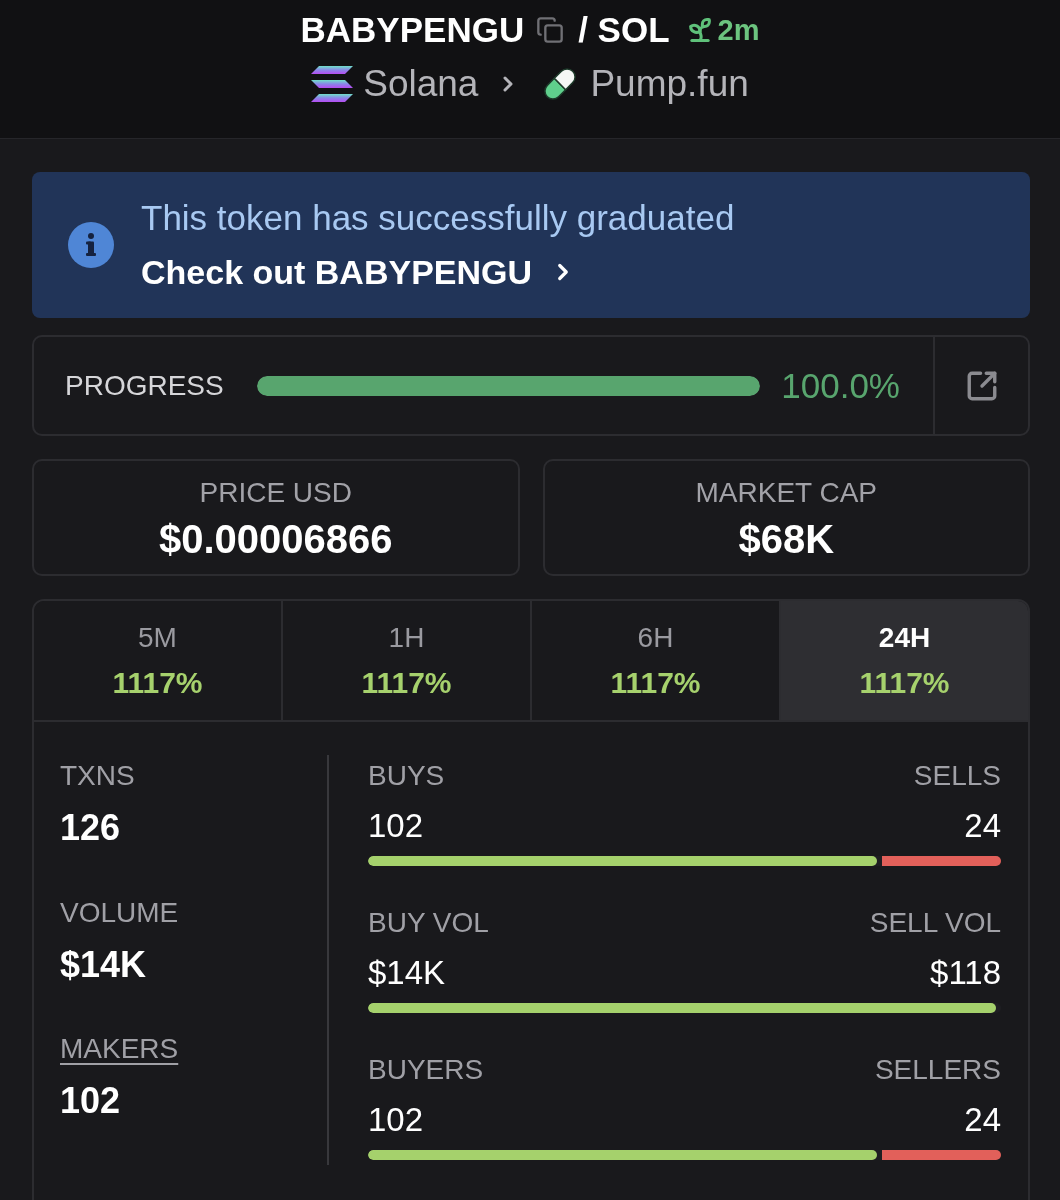 The height and width of the screenshot is (1200, 1060). I want to click on check-out-link: Check out BABYPENGU, so click(359, 272).